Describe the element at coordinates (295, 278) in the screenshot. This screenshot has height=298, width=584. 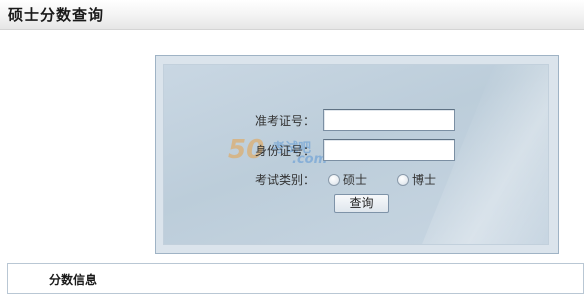
I see `score-info-bar: 分数信息` at that location.